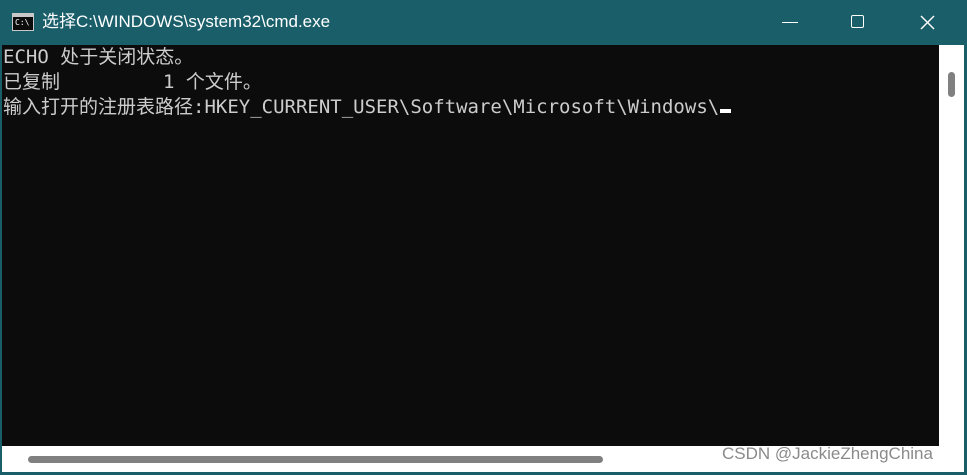 The height and width of the screenshot is (475, 967). I want to click on title-bar: C:\ 选择C:\WINDOWS\system32\cmd.exe, so click(483, 22).